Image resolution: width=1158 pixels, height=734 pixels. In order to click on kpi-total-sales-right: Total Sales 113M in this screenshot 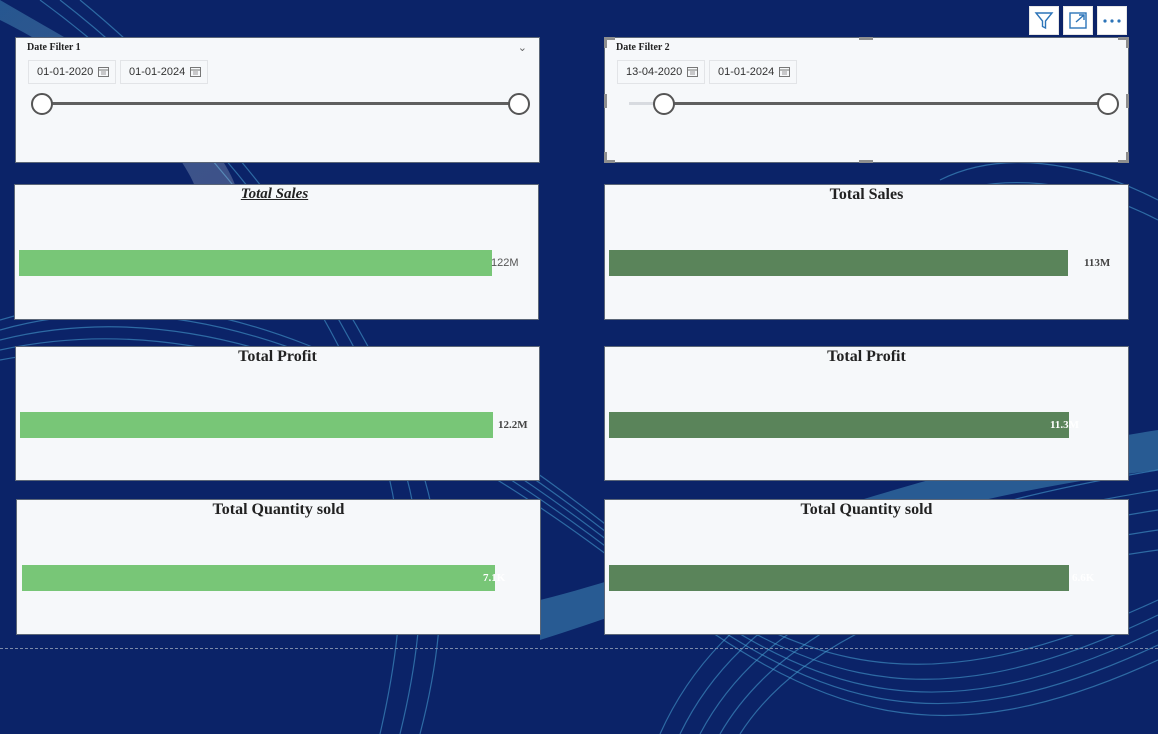, I will do `click(866, 252)`.